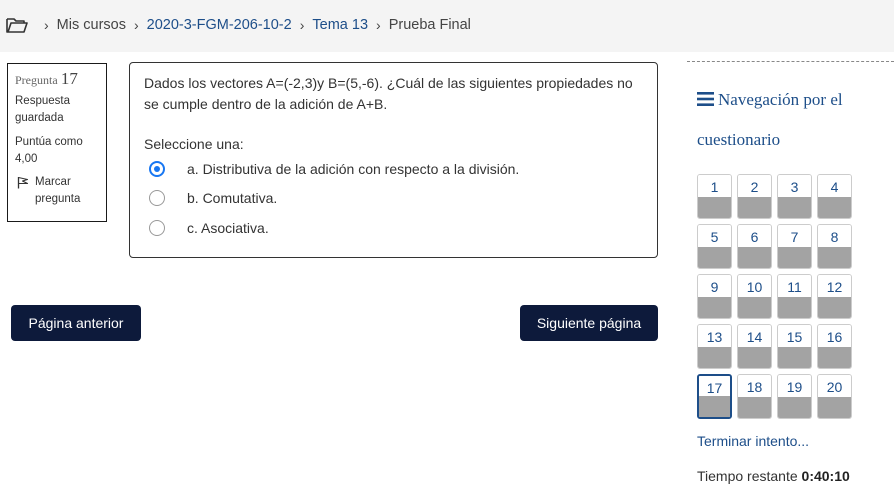  What do you see at coordinates (69, 78) in the screenshot?
I see `question-number: 17` at bounding box center [69, 78].